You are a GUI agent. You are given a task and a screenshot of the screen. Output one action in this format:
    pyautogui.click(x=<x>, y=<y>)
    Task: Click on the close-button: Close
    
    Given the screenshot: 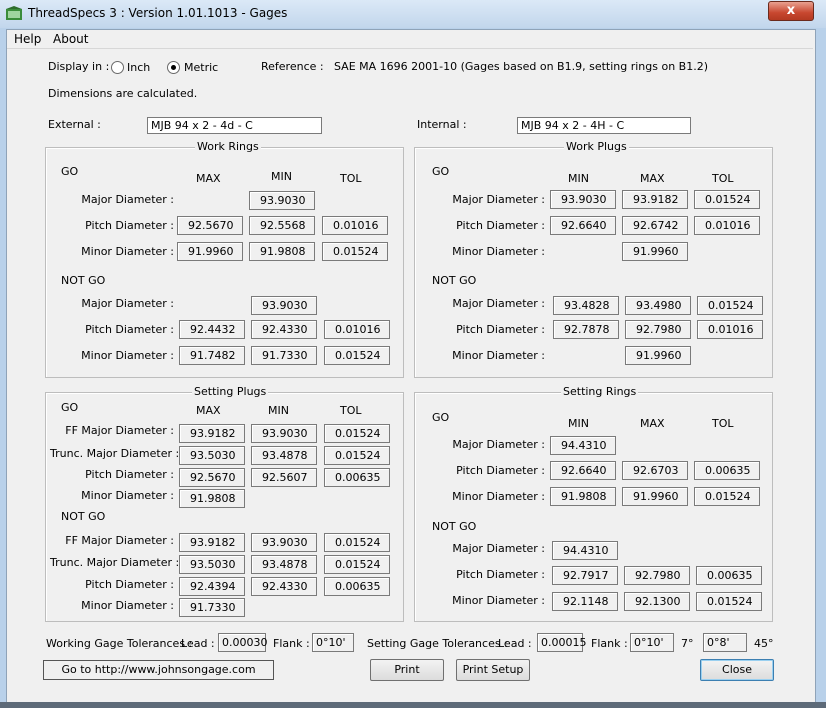 What is the action you would take?
    pyautogui.click(x=737, y=670)
    